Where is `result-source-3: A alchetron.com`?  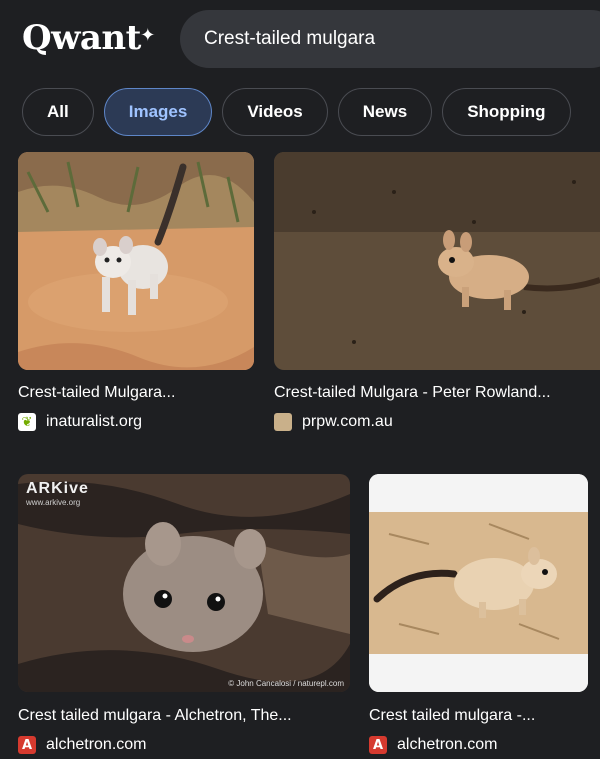
result-source-3: A alchetron.com is located at coordinates (82, 745).